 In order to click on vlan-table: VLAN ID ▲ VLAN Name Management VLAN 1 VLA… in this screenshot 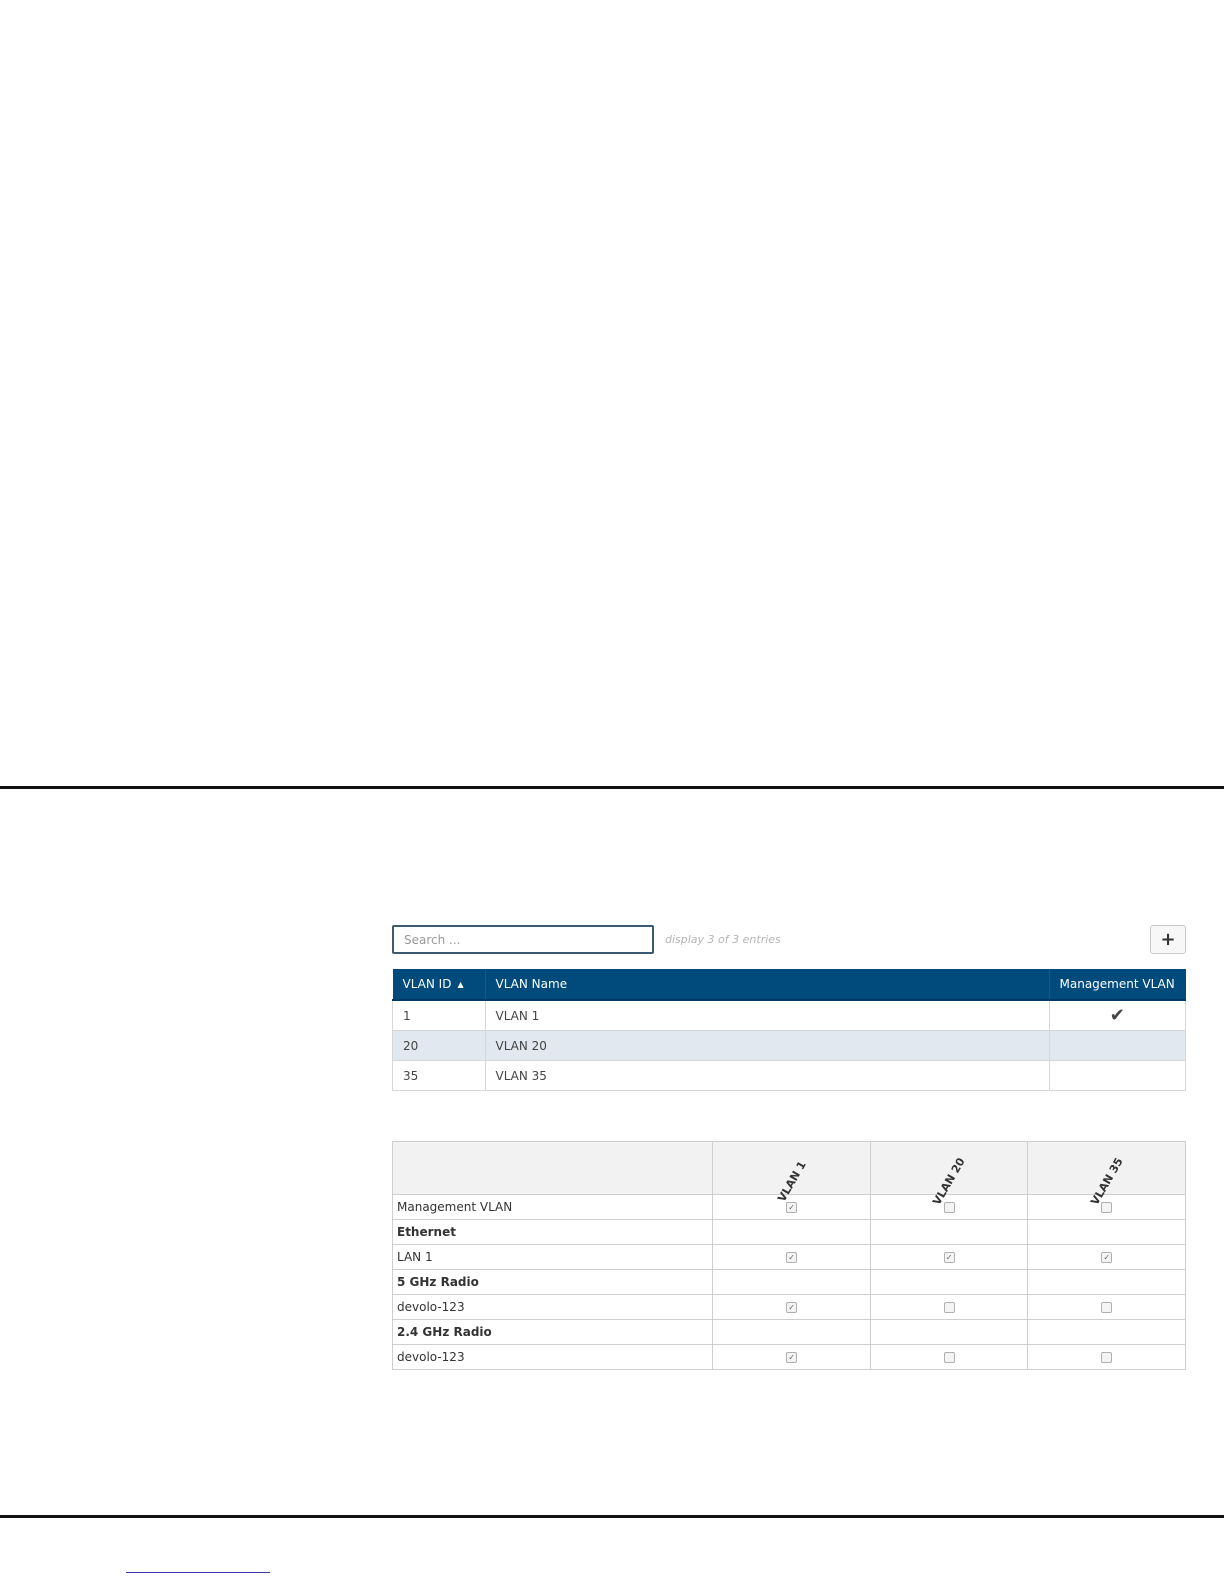, I will do `click(789, 1030)`.